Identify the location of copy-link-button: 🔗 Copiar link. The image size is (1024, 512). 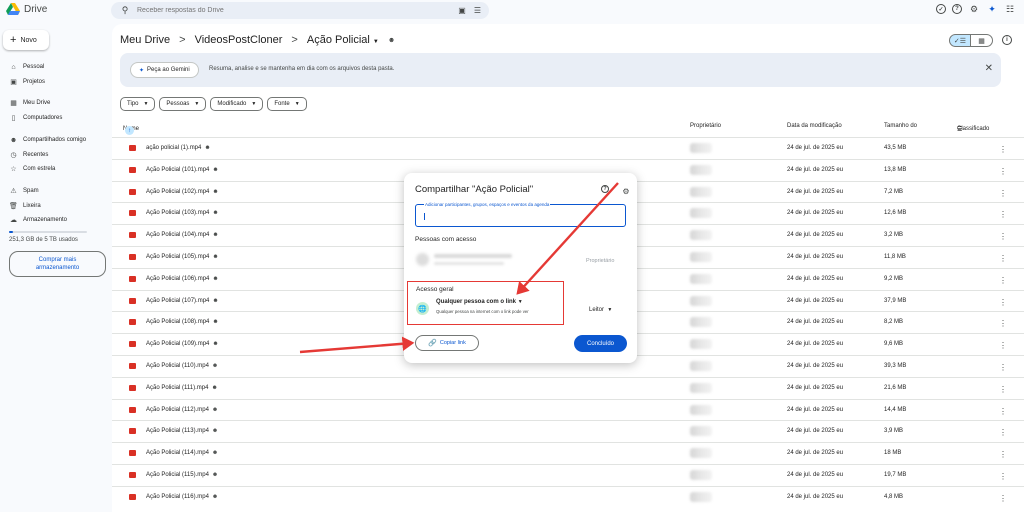
(447, 343).